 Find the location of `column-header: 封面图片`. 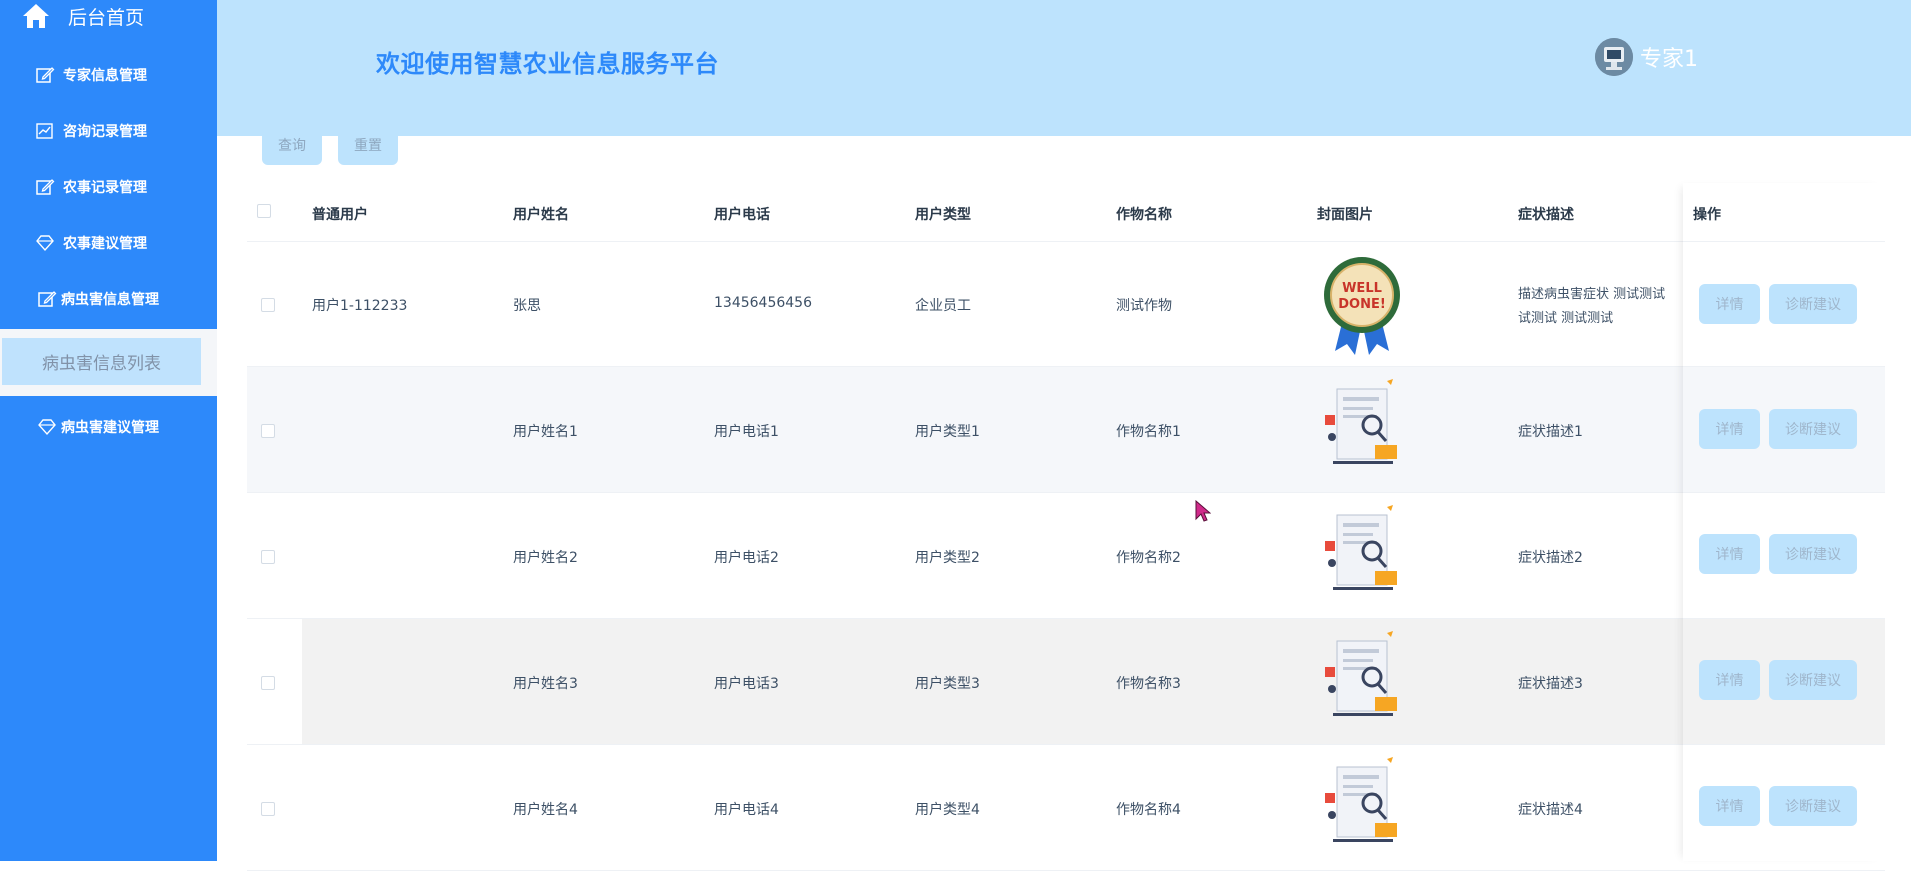

column-header: 封面图片 is located at coordinates (1345, 215).